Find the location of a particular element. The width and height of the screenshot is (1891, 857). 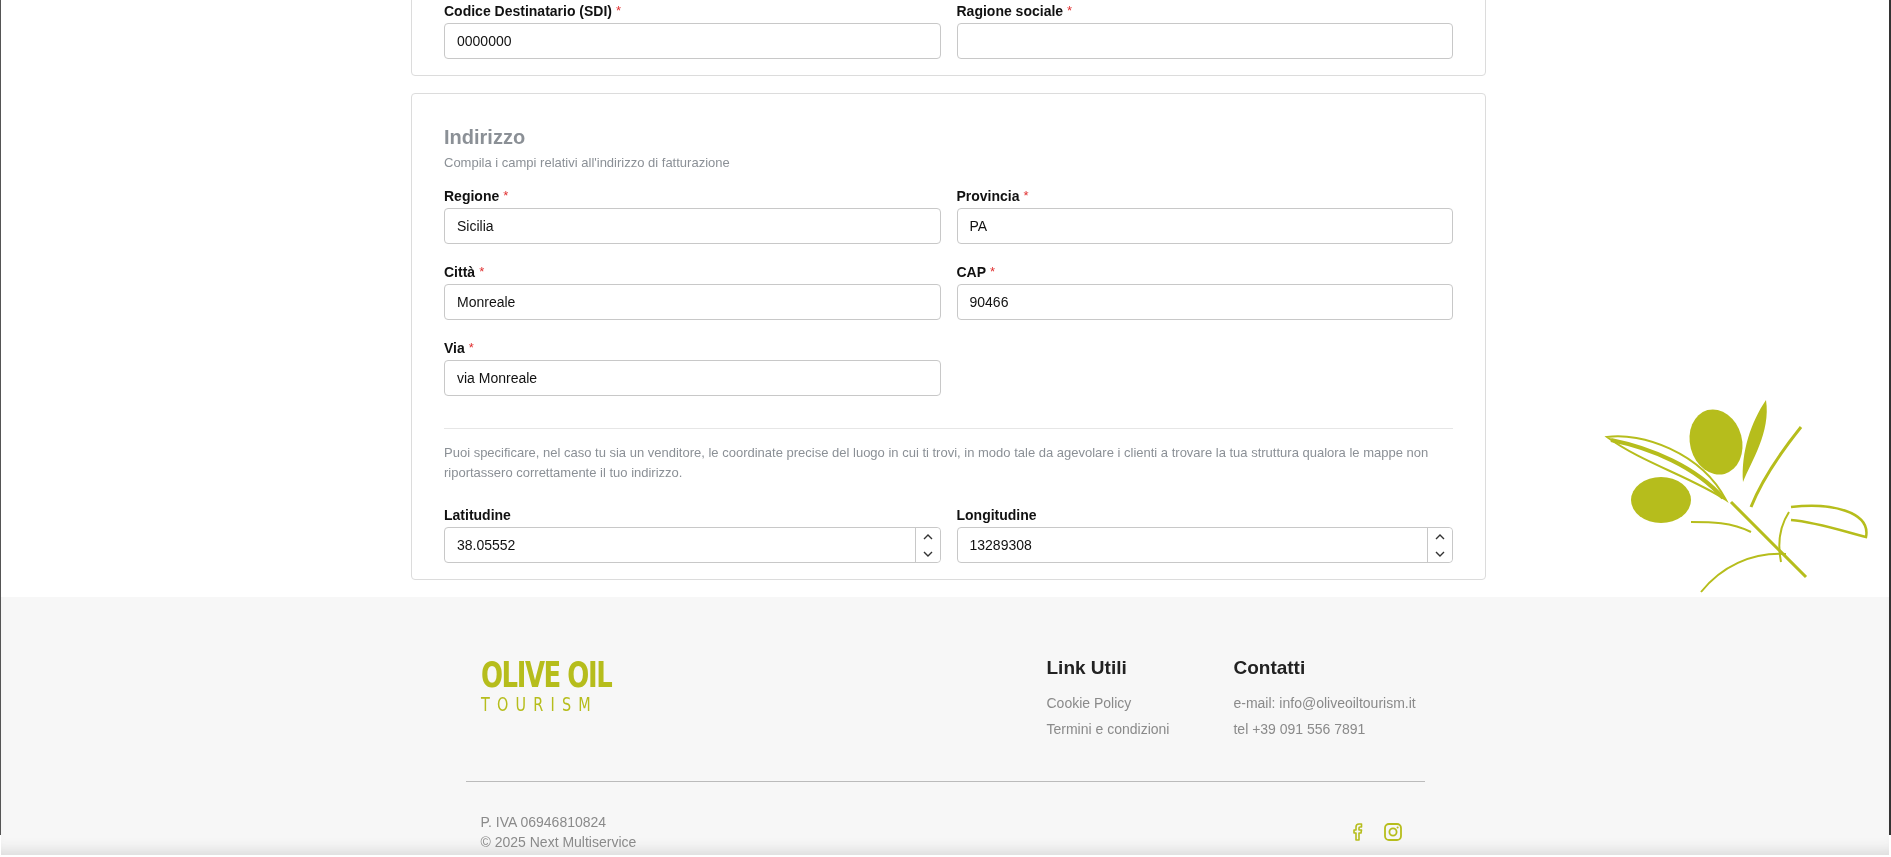

input-field: via Monreale is located at coordinates (692, 378).